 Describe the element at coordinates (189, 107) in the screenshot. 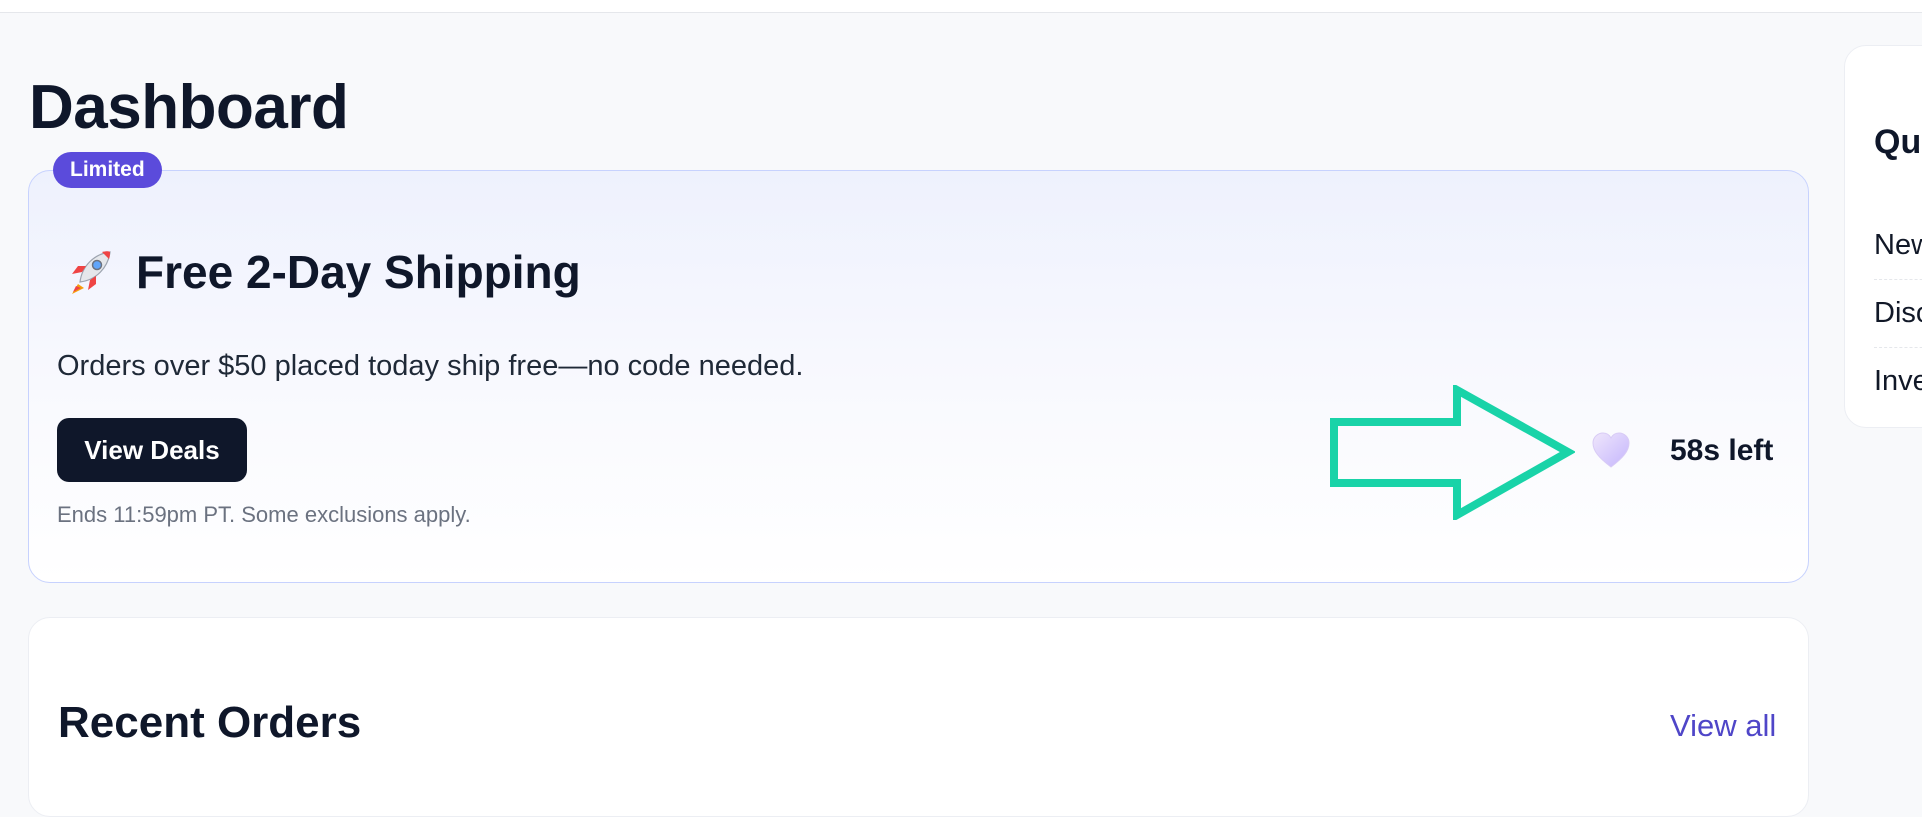

I see `page-title: Dashboard` at that location.